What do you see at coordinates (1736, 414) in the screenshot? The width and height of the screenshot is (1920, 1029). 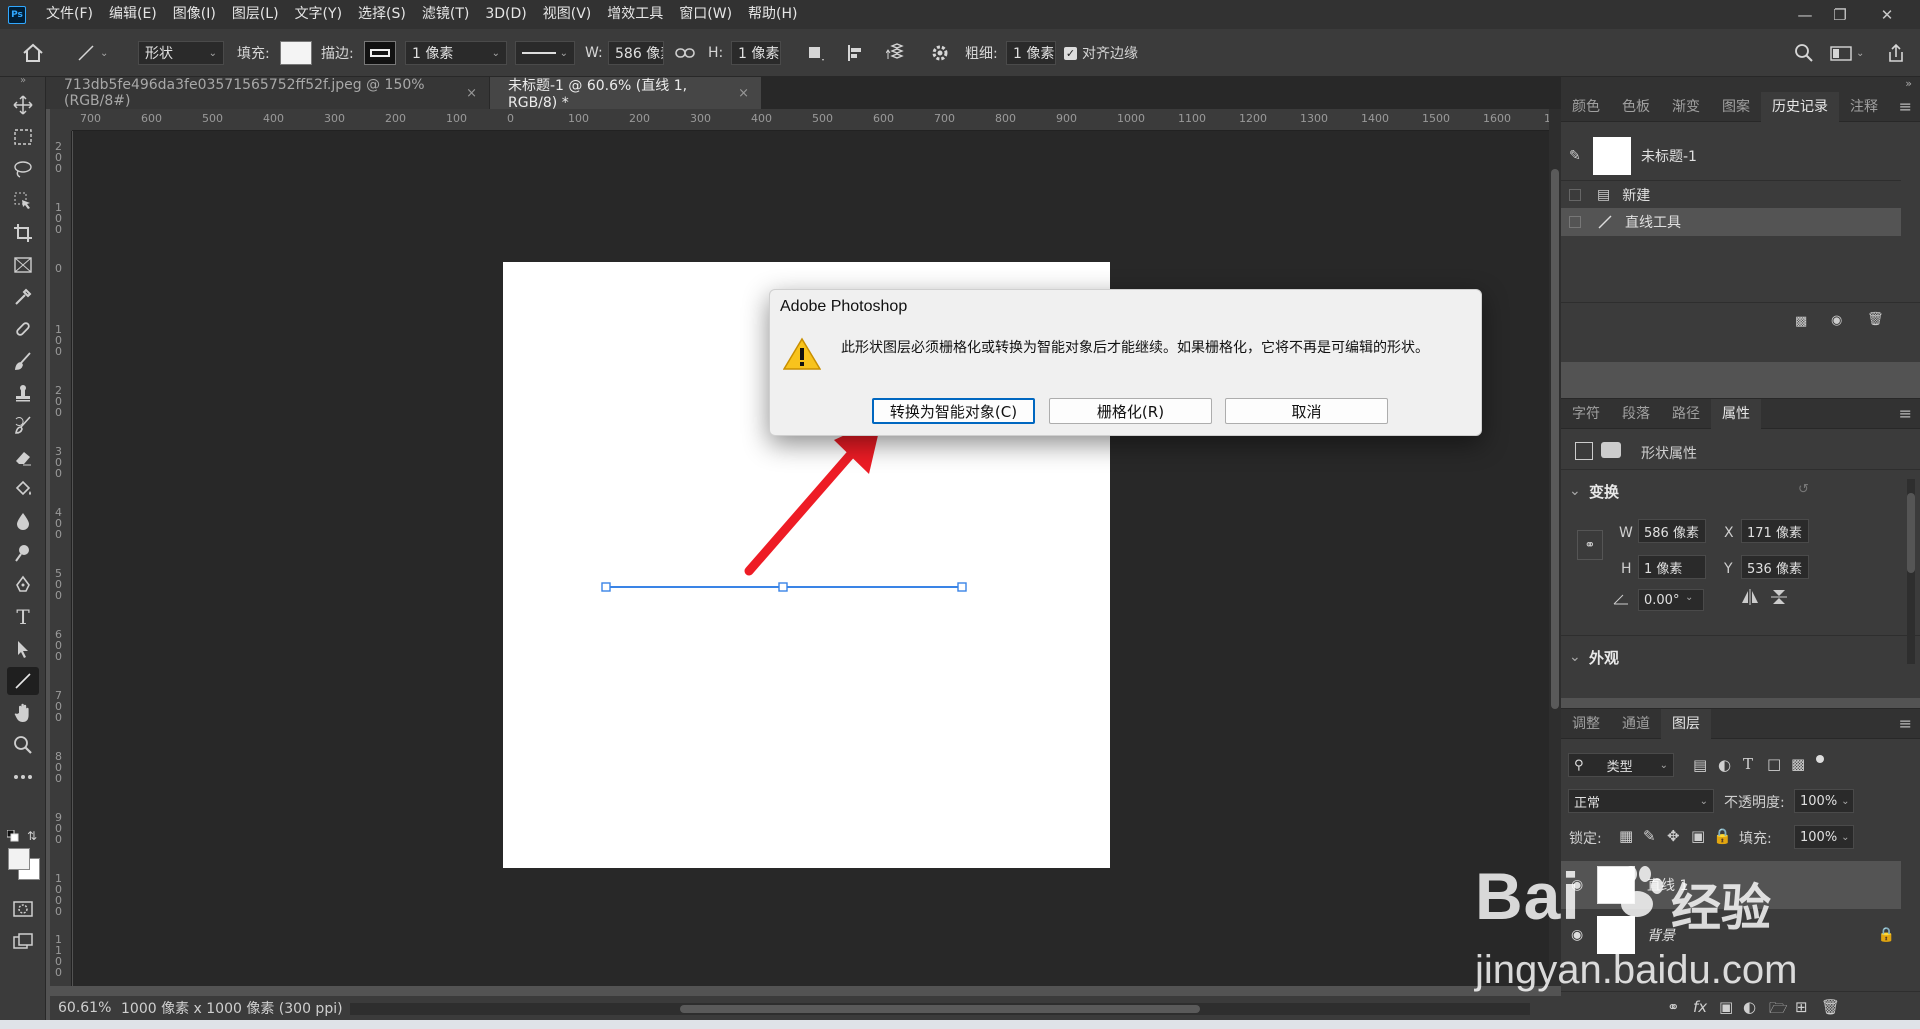 I see `tab-properties: 属性` at bounding box center [1736, 414].